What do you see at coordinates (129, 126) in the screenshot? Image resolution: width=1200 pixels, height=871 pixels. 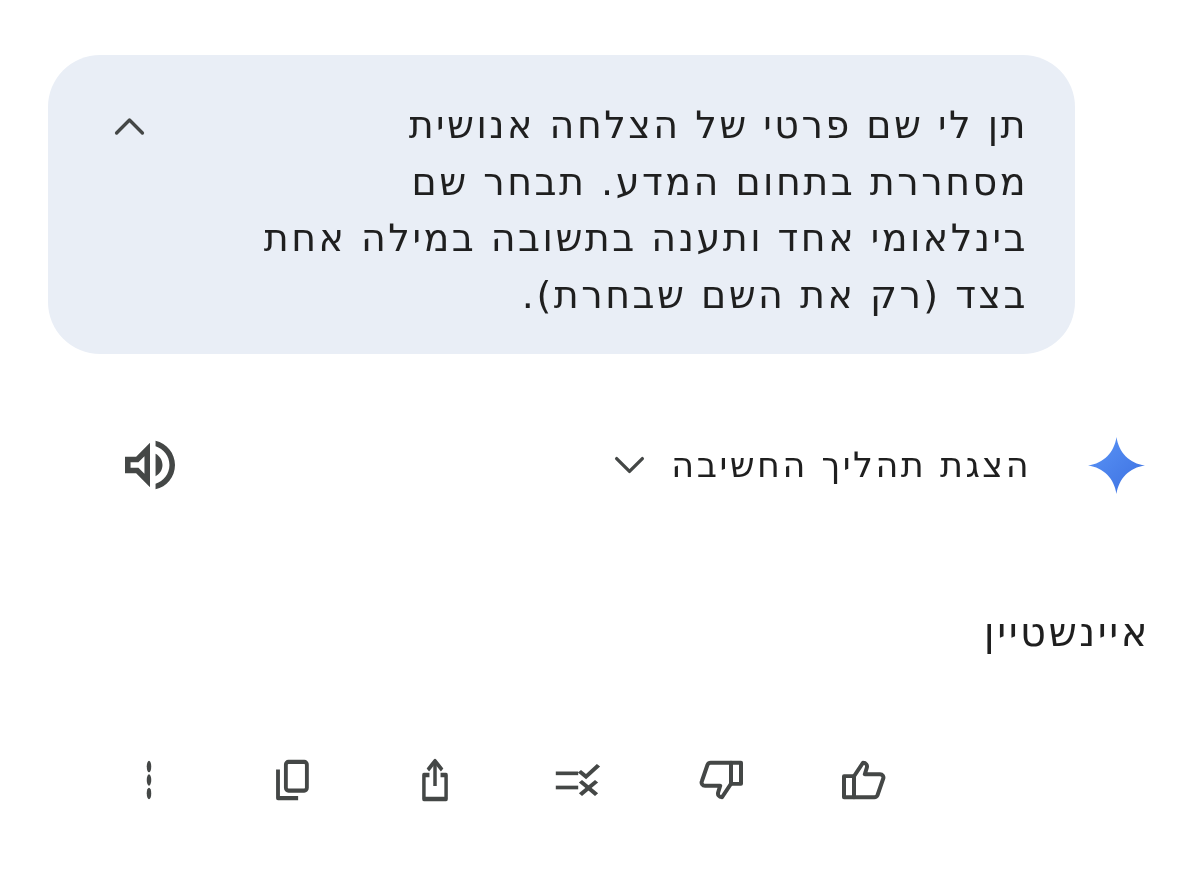 I see `chevron-up-icon` at bounding box center [129, 126].